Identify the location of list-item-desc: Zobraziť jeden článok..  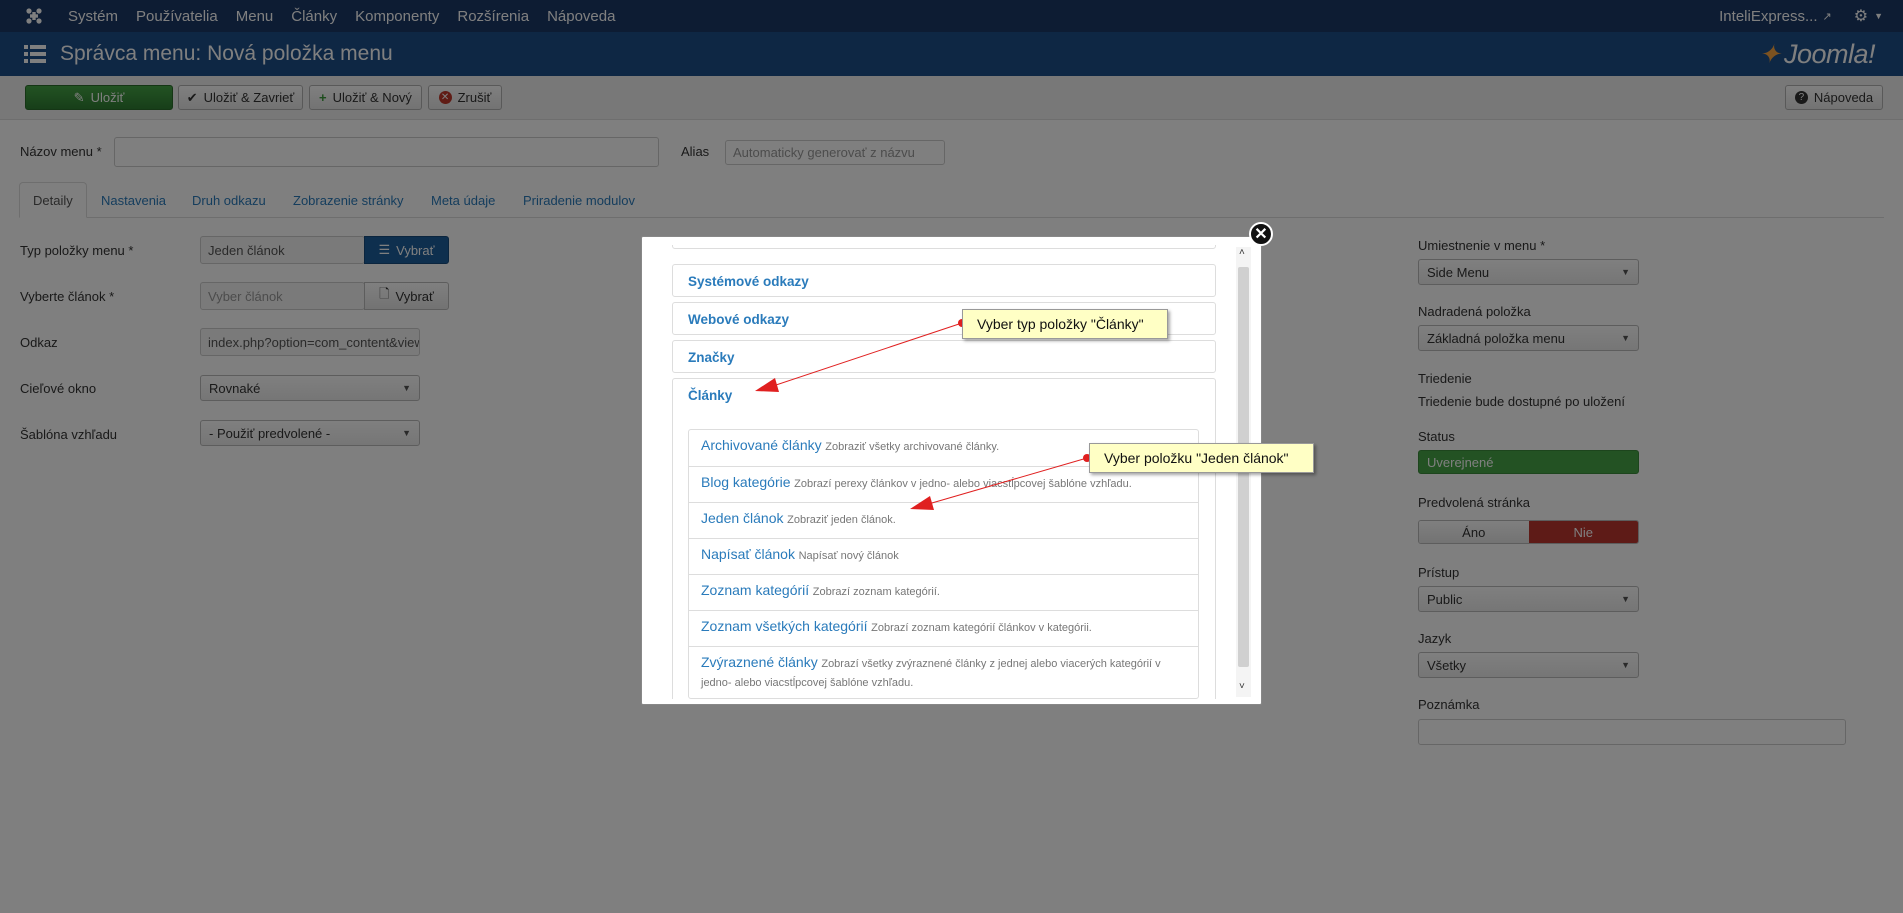
(841, 520).